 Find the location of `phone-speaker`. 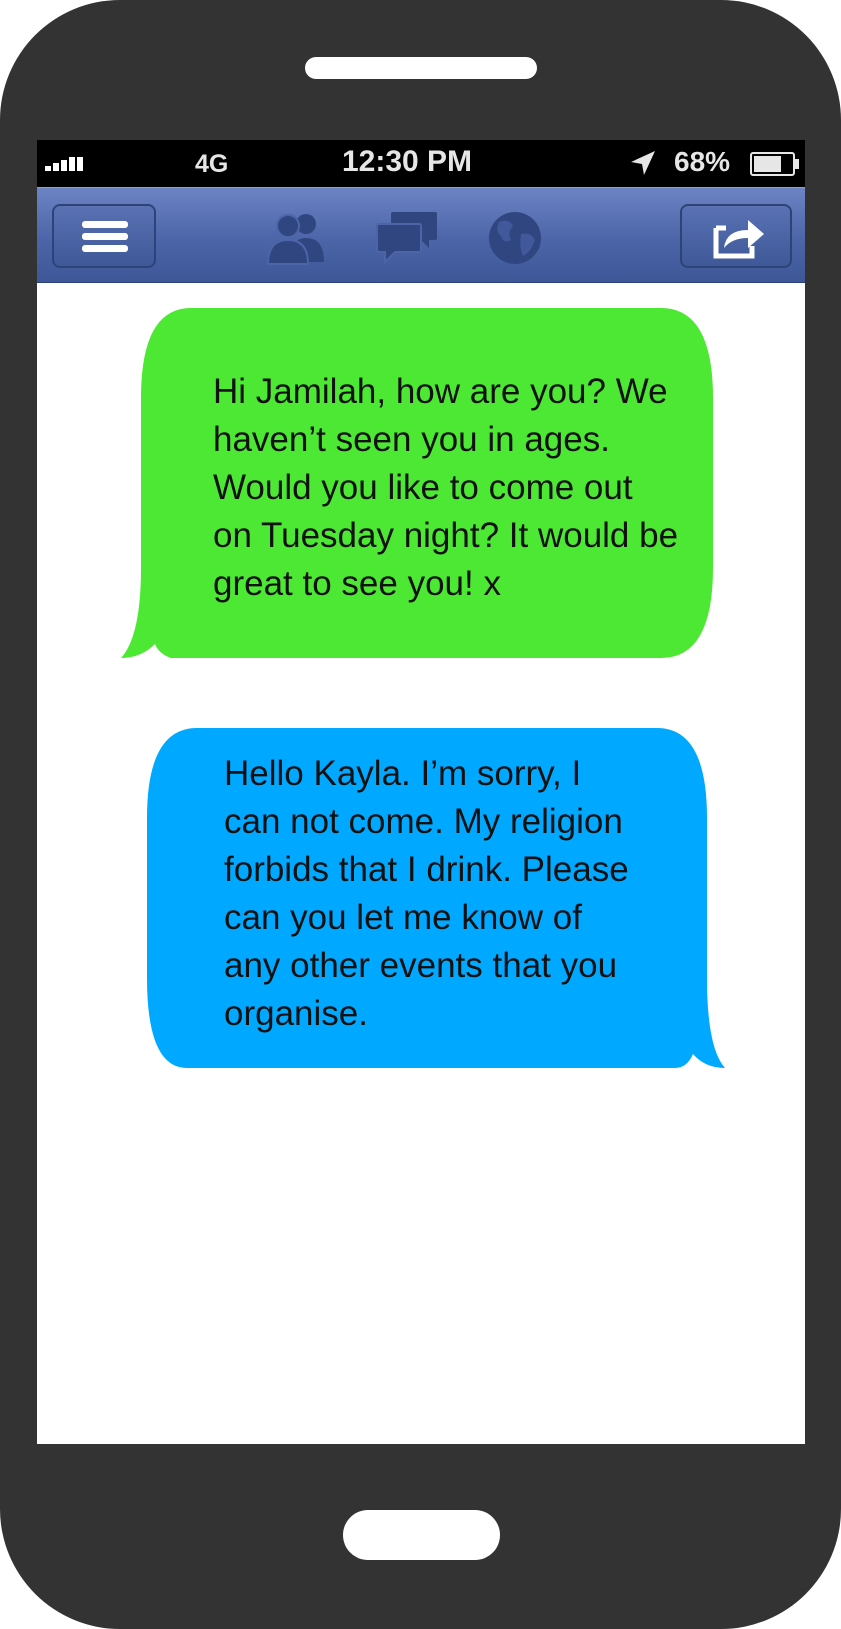

phone-speaker is located at coordinates (421, 68).